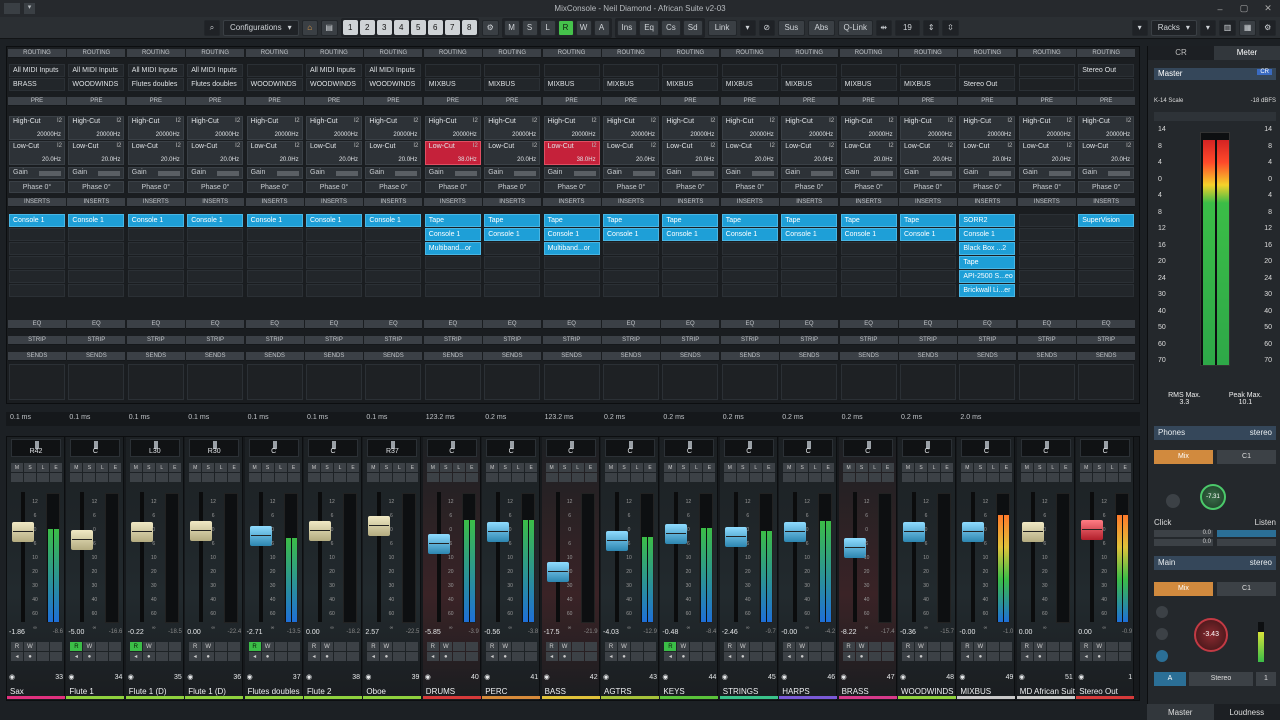  What do you see at coordinates (212, 27) in the screenshot?
I see `search-icon: ⌕` at bounding box center [212, 27].